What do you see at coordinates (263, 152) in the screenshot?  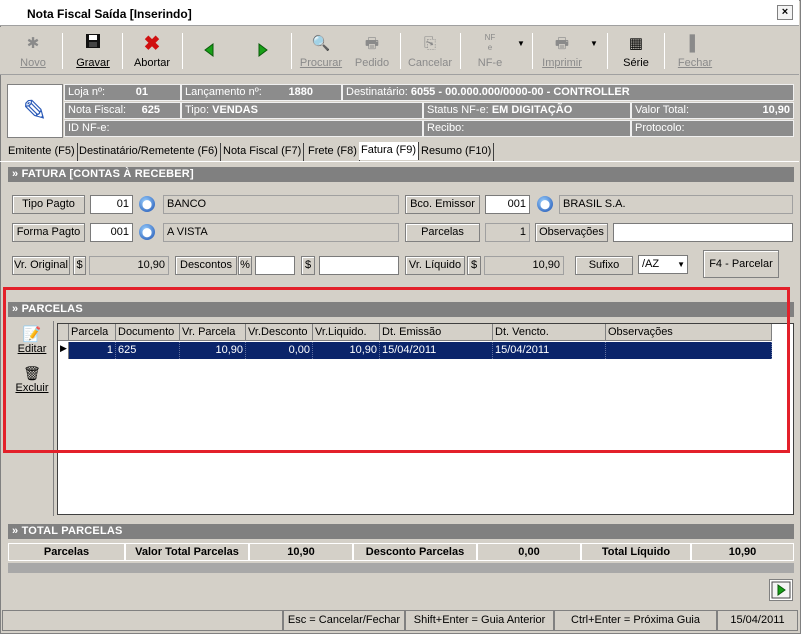 I see `tab-nota-fiscal: Nota Fiscal (F7)` at bounding box center [263, 152].